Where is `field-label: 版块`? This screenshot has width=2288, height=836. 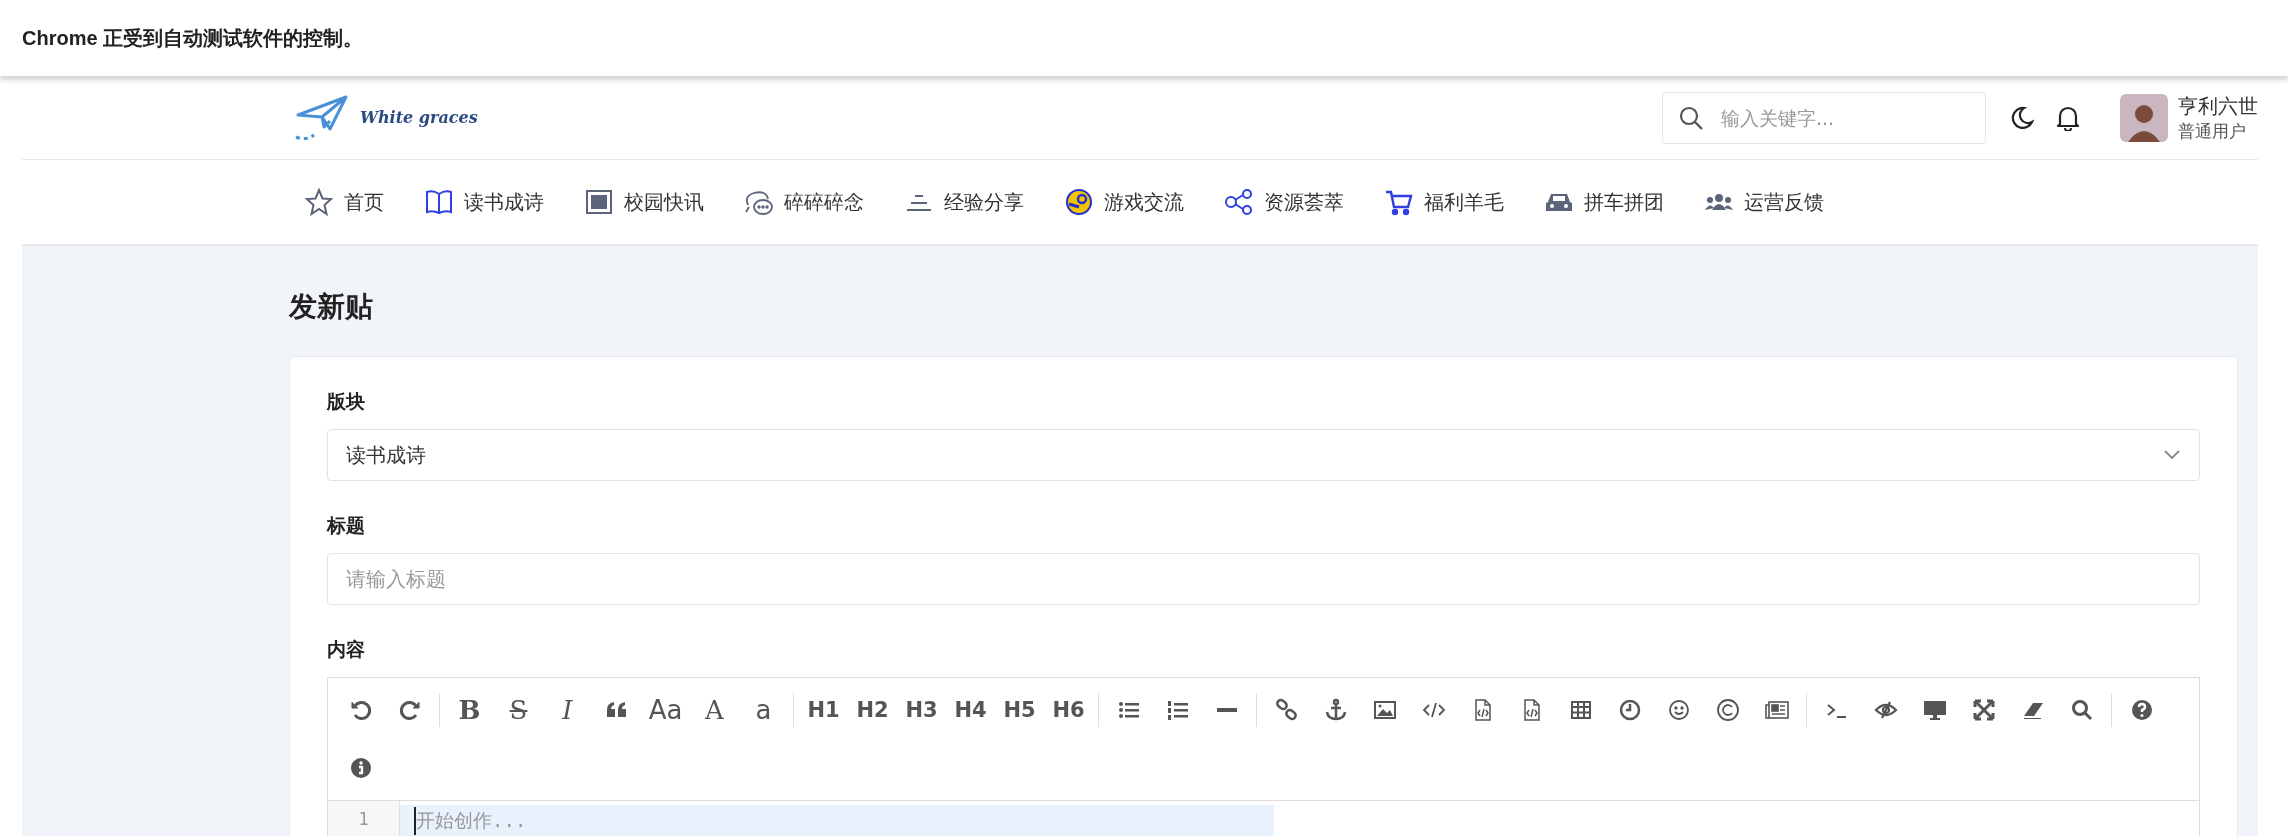 field-label: 版块 is located at coordinates (346, 401).